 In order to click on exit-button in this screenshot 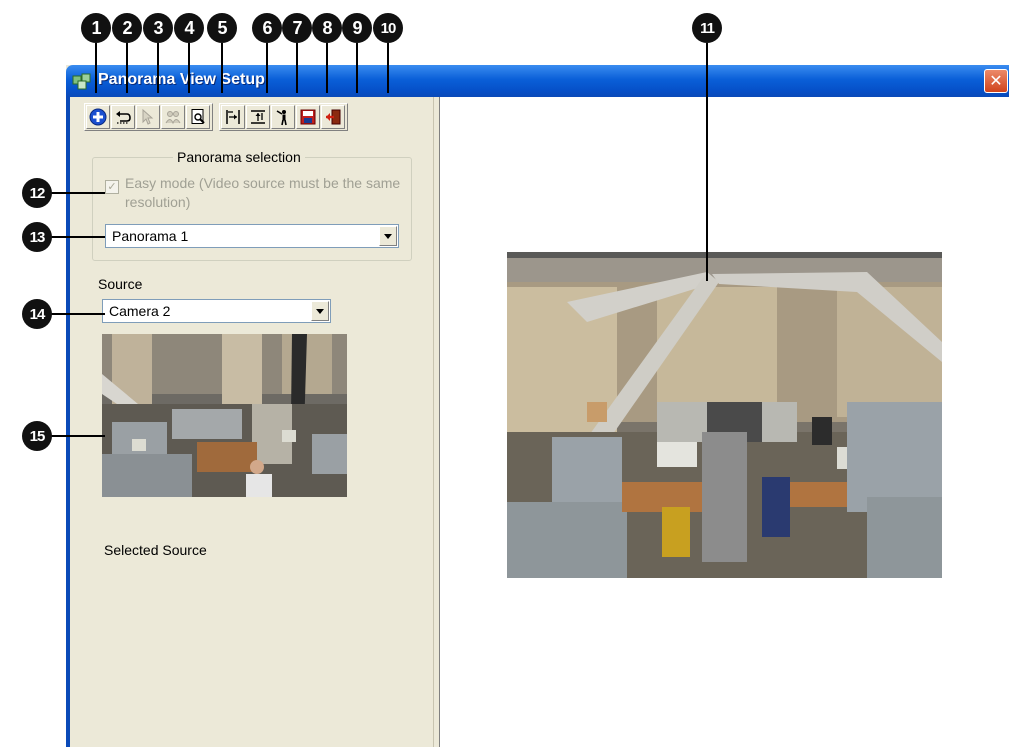, I will do `click(333, 117)`.